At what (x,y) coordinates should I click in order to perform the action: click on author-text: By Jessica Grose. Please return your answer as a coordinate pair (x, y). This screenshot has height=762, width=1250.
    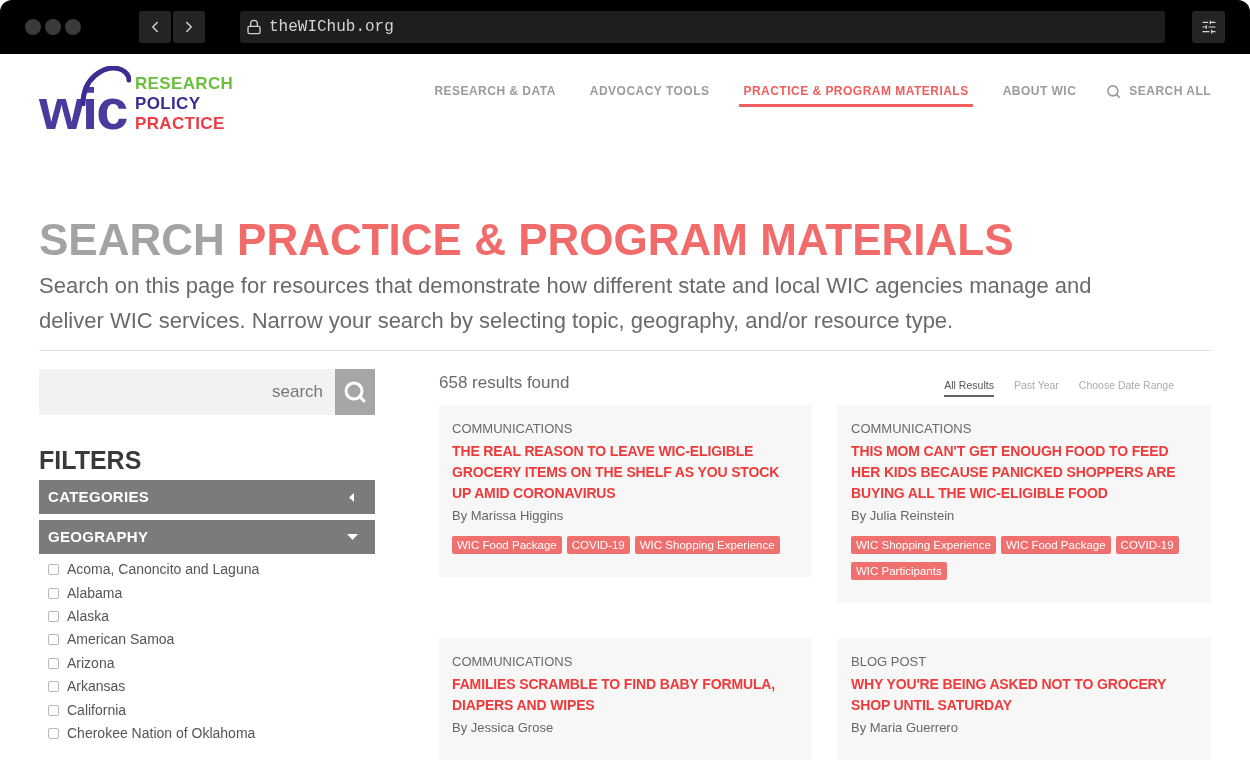
    Looking at the image, I should click on (503, 728).